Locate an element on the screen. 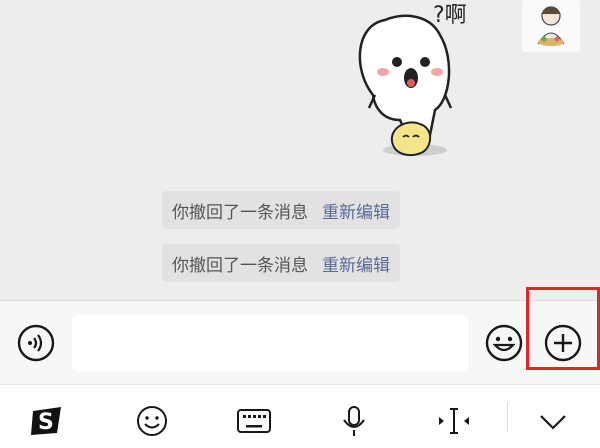  microphone-button is located at coordinates (354, 421).